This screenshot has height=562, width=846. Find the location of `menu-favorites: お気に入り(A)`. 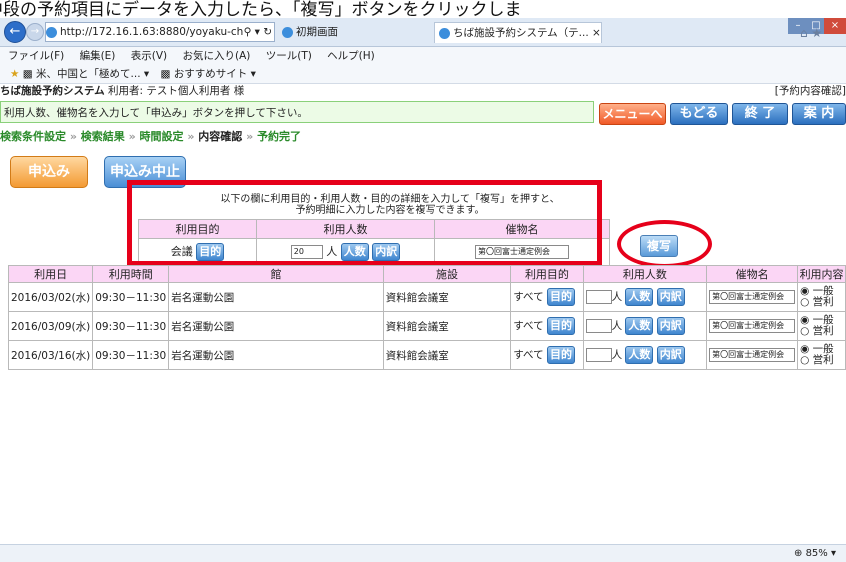

menu-favorites: お気に入り(A) is located at coordinates (216, 56).